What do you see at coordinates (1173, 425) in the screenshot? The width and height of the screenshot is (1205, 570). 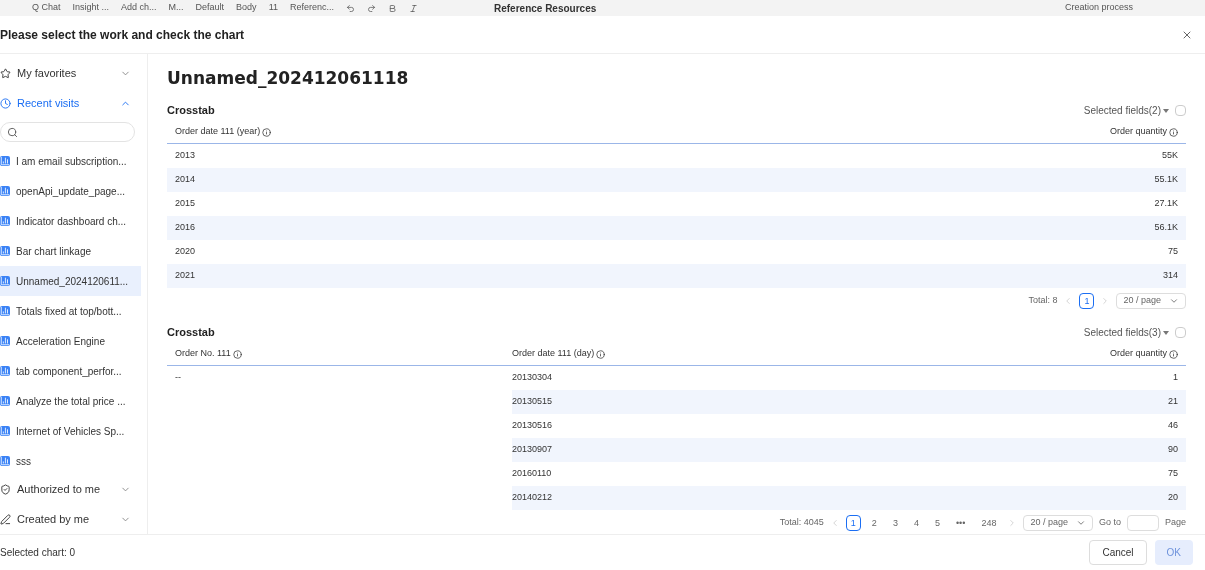 I see `table-cell-text: 46` at bounding box center [1173, 425].